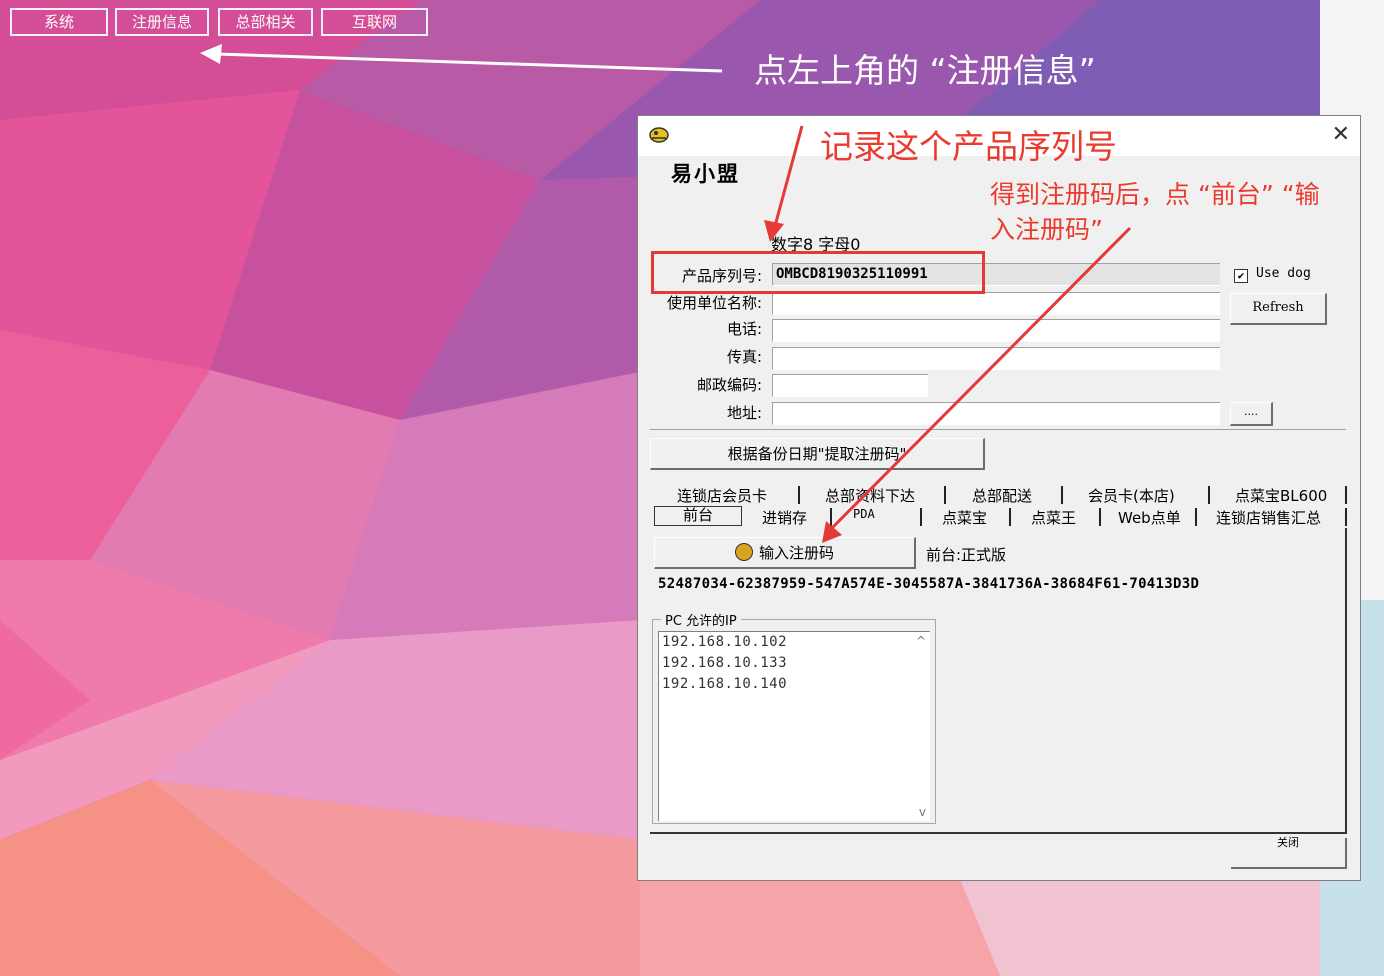 This screenshot has width=1384, height=976. I want to click on registration-annotation-line2: 入注册码”, so click(1046, 229).